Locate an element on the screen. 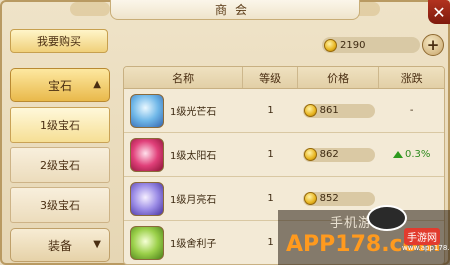 Image resolution: width=450 pixels, height=265 pixels. category-gem-label: 宝石 is located at coordinates (59, 85).